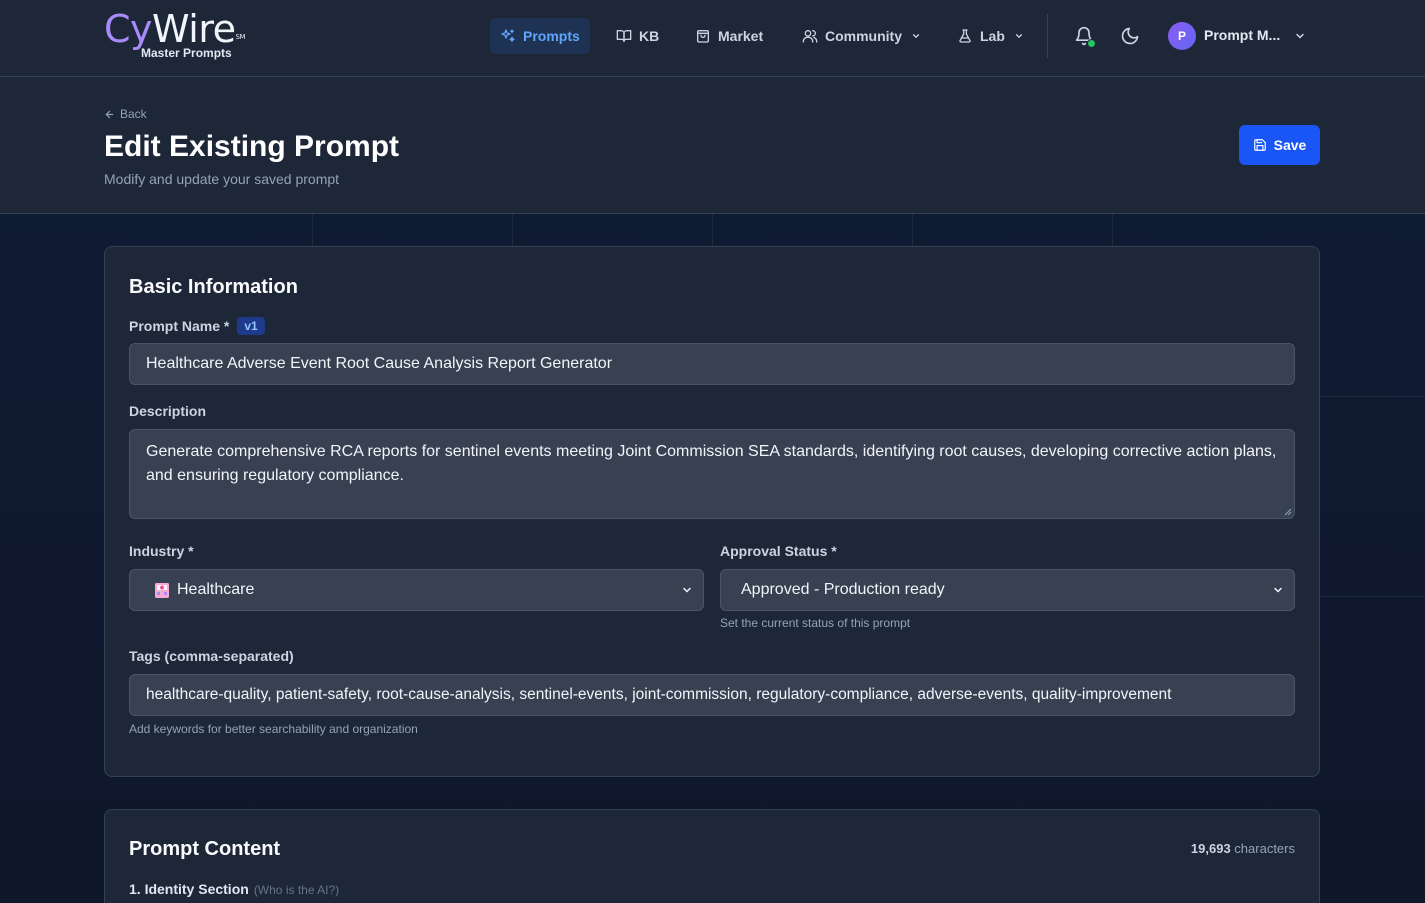  What do you see at coordinates (778, 551) in the screenshot?
I see `approval-status-label: Approval Status *` at bounding box center [778, 551].